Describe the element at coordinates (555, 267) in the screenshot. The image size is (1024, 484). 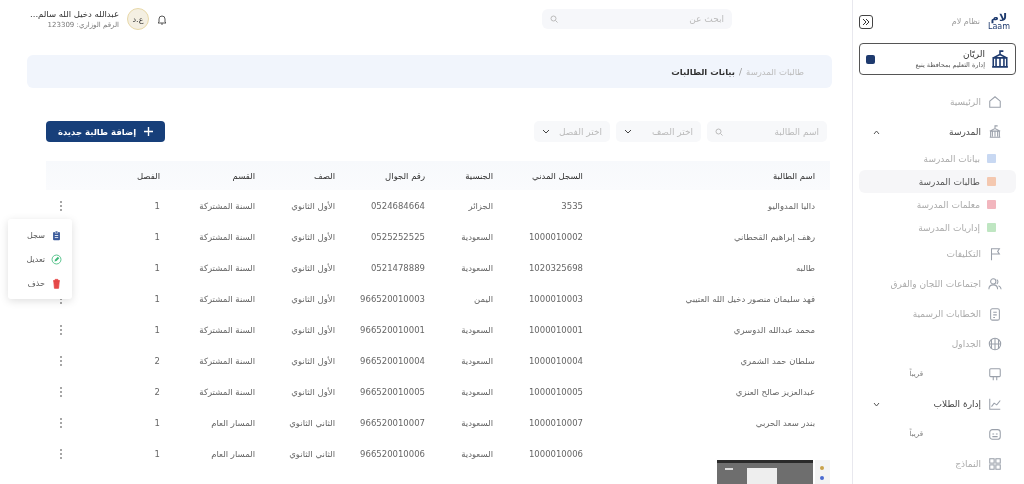
I see `table-cell-text: 1020325698` at that location.